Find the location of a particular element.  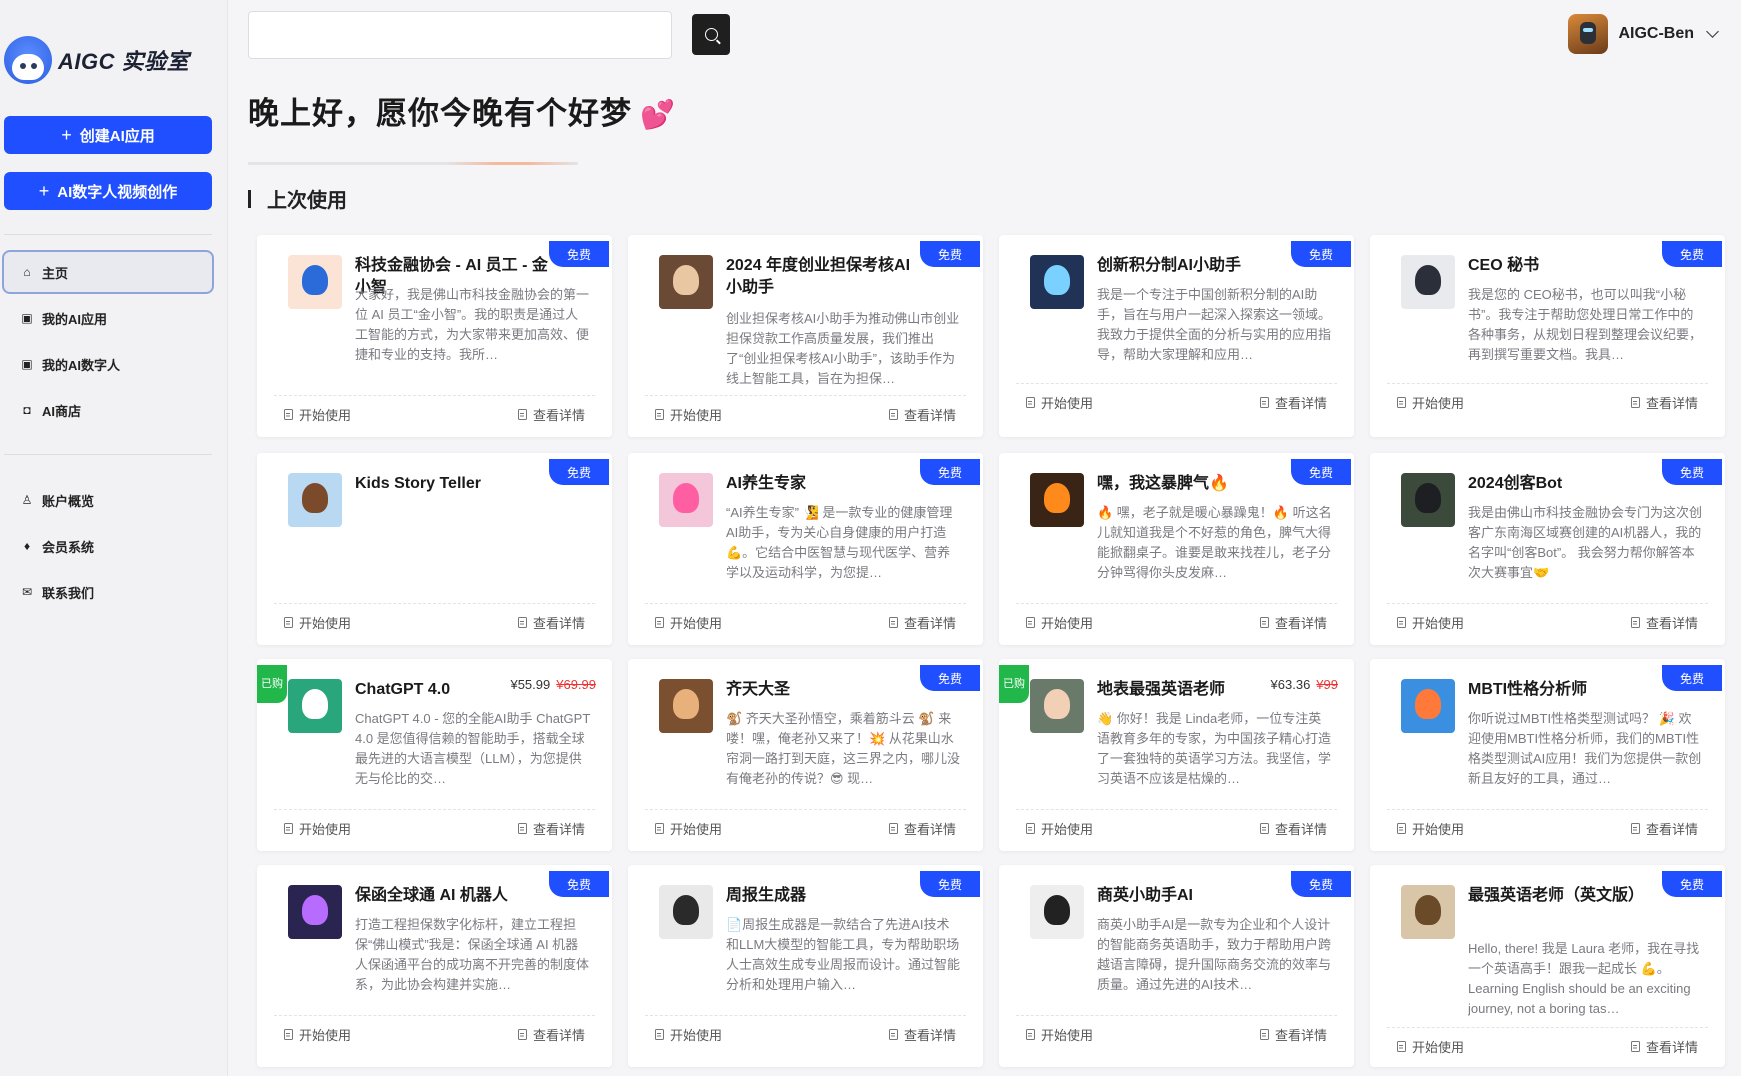

search-button is located at coordinates (711, 34).